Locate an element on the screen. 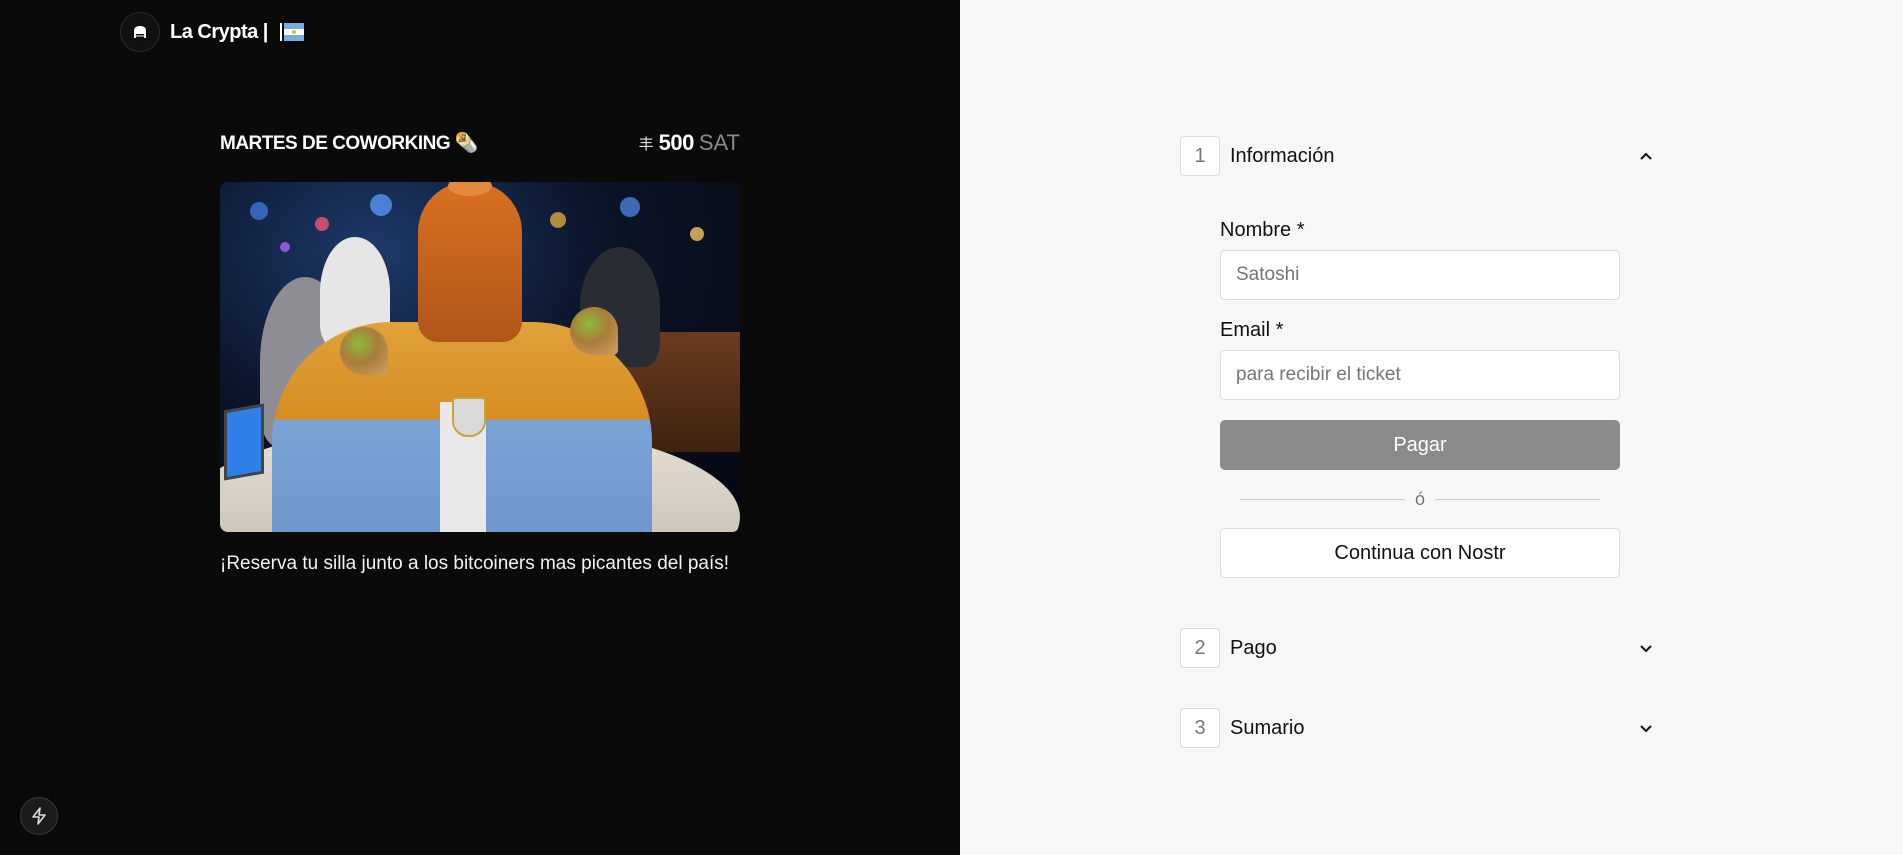  event-title: MARTES DE COWORKING 🌯 is located at coordinates (349, 143).